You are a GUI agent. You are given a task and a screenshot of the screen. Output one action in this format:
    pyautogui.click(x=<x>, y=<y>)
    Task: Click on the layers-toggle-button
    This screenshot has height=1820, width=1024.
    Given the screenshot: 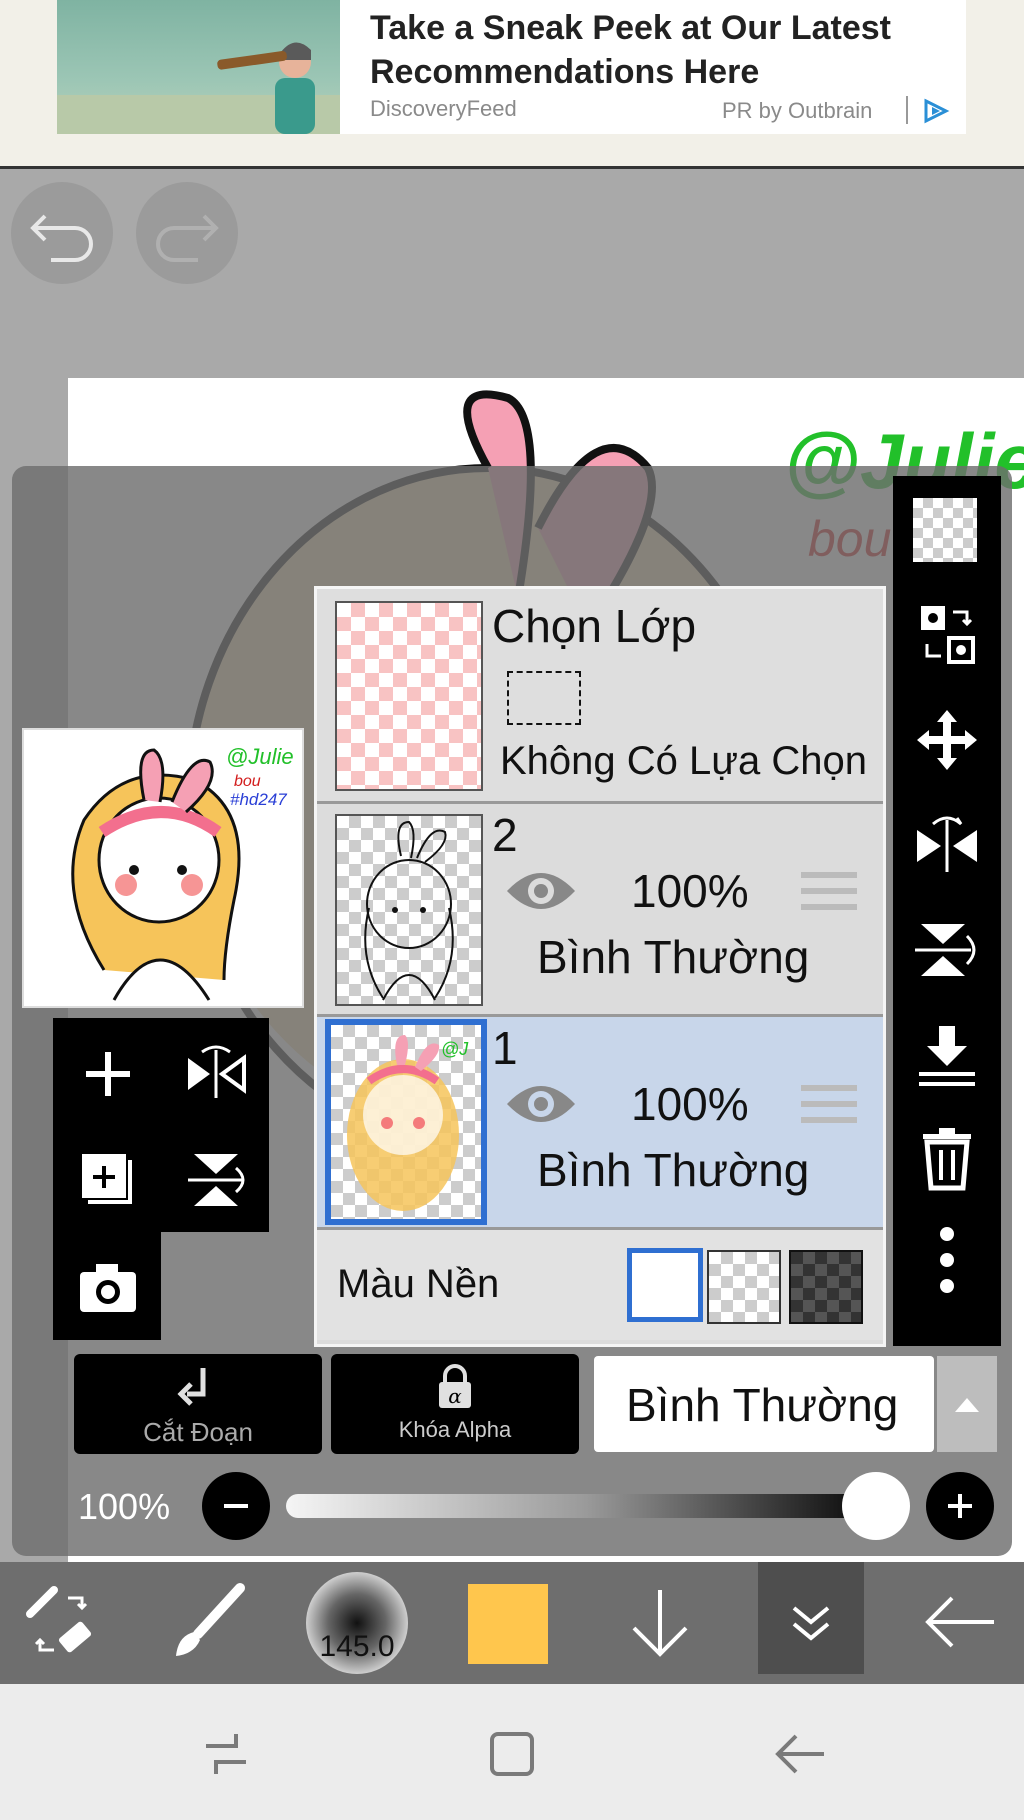 What is the action you would take?
    pyautogui.click(x=811, y=1618)
    